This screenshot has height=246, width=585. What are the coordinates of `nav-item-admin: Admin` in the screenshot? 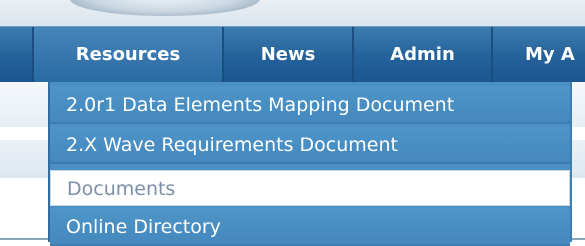 It's located at (423, 54).